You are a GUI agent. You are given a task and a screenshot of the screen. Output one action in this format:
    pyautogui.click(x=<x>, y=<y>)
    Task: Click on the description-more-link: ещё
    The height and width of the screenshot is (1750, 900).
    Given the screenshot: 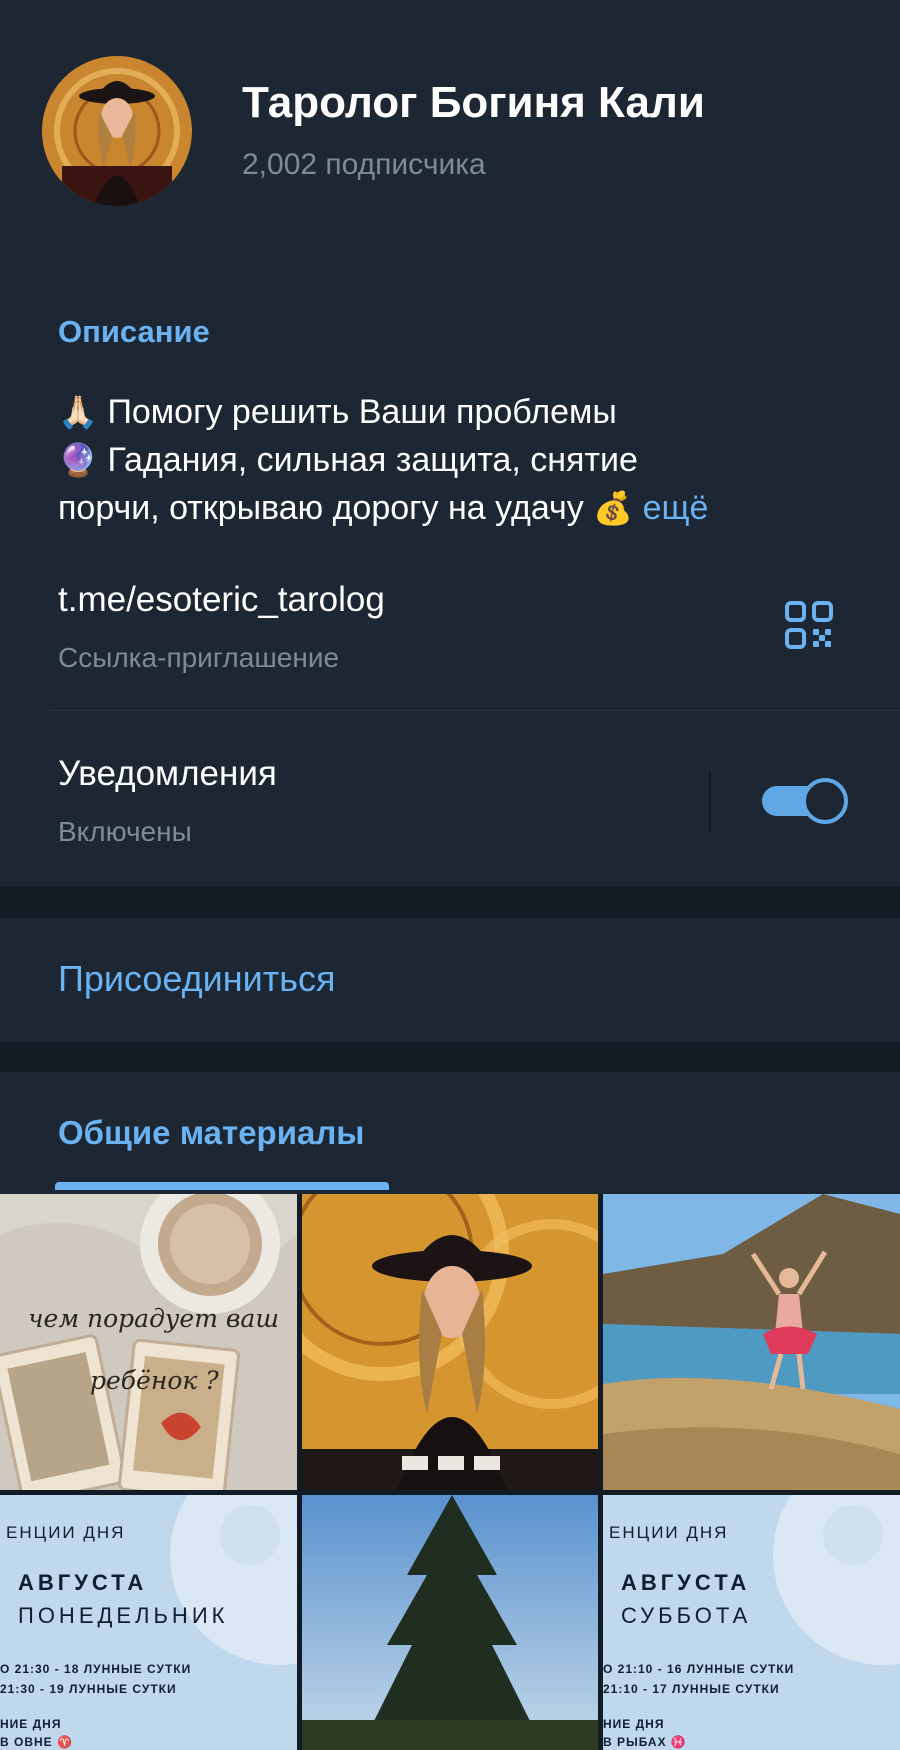 What is the action you would take?
    pyautogui.click(x=676, y=508)
    